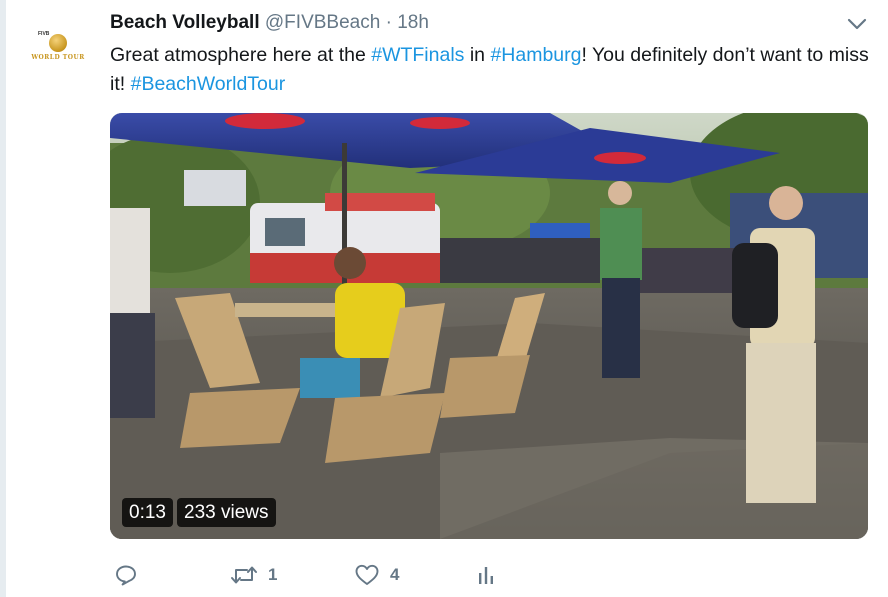 The width and height of the screenshot is (888, 597). I want to click on author-handle: @FIVBBeach, so click(322, 22).